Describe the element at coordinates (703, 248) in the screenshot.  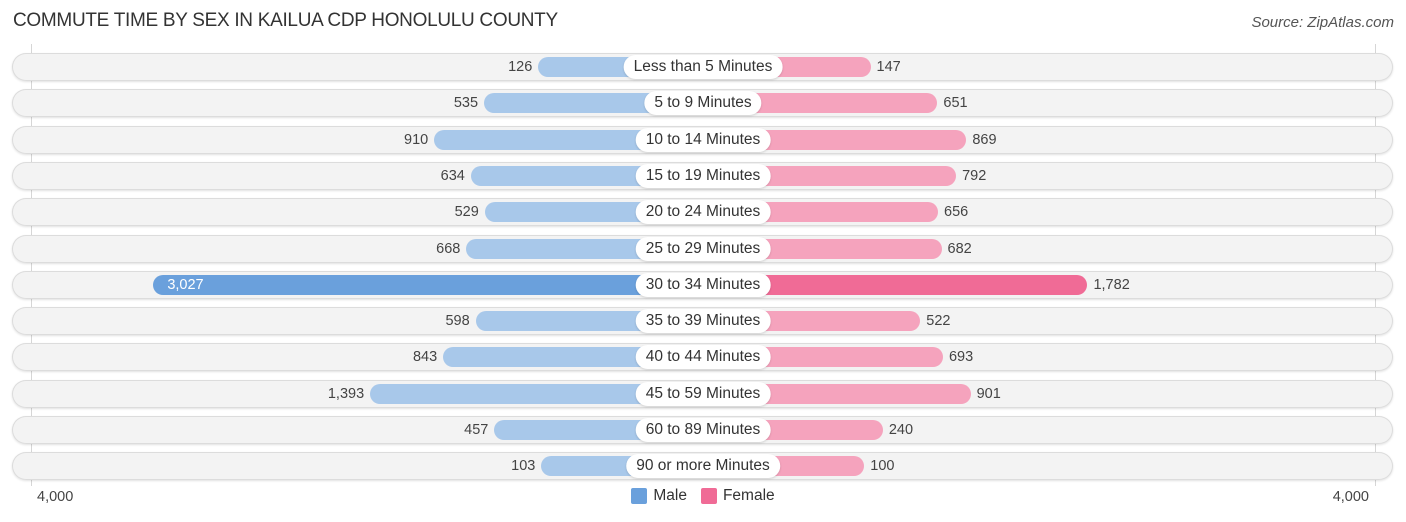
I see `category-label: 25 to 29 Minutes` at that location.